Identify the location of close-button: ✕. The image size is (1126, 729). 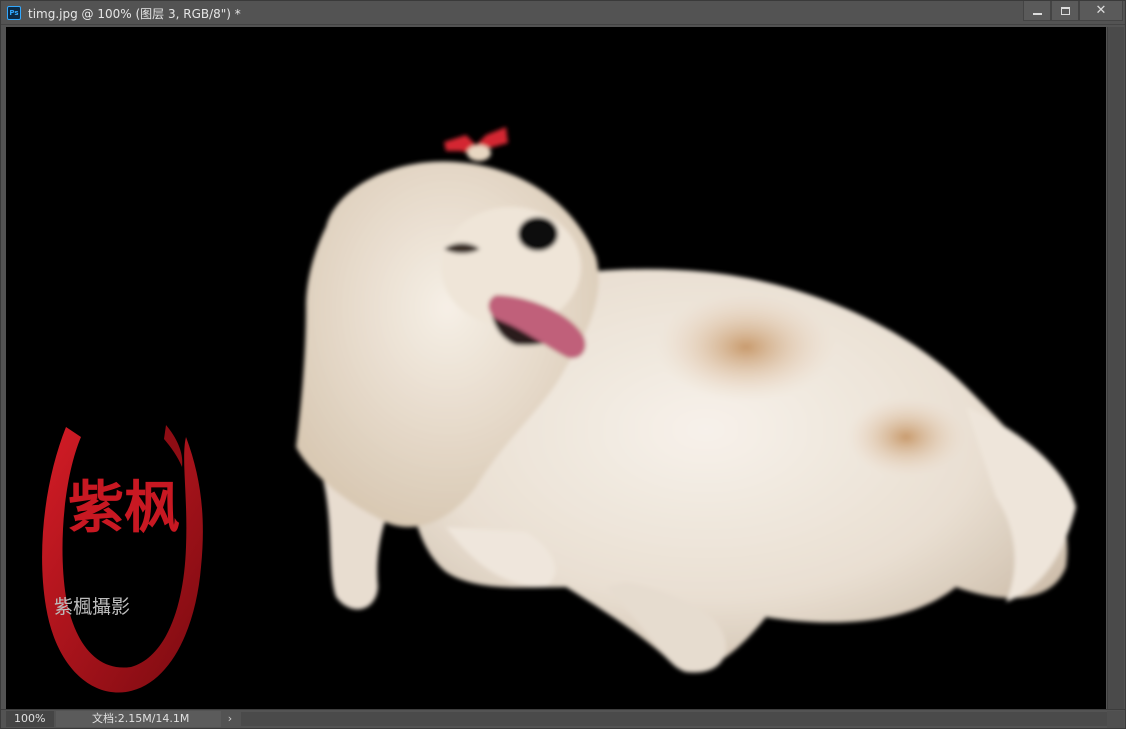
(1101, 11).